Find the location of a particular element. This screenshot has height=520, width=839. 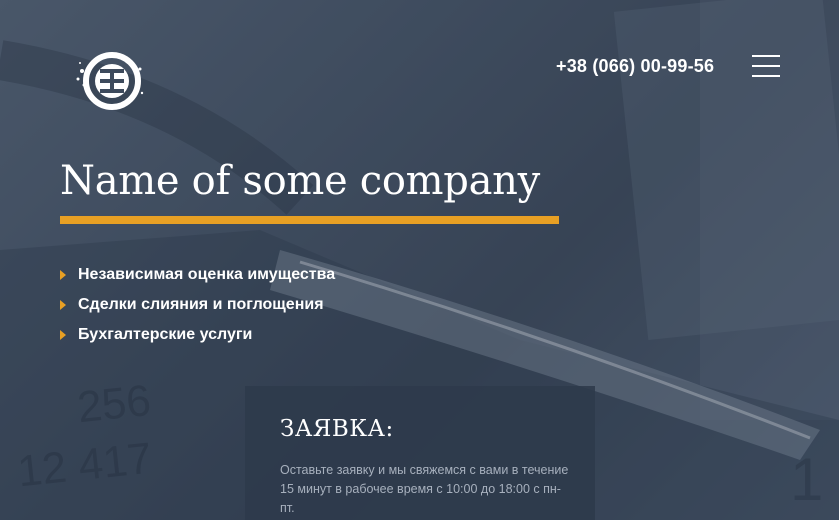

service-item: Бухгалтерские услуги is located at coordinates (197, 339).